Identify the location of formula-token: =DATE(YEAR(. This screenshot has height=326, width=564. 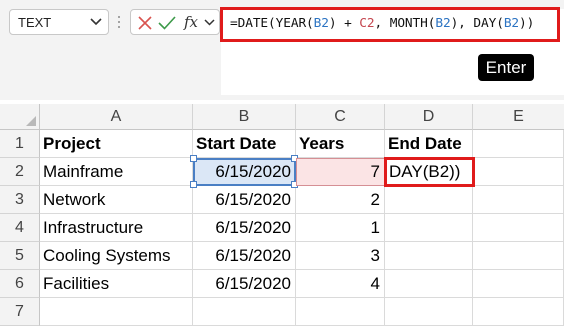
(272, 23).